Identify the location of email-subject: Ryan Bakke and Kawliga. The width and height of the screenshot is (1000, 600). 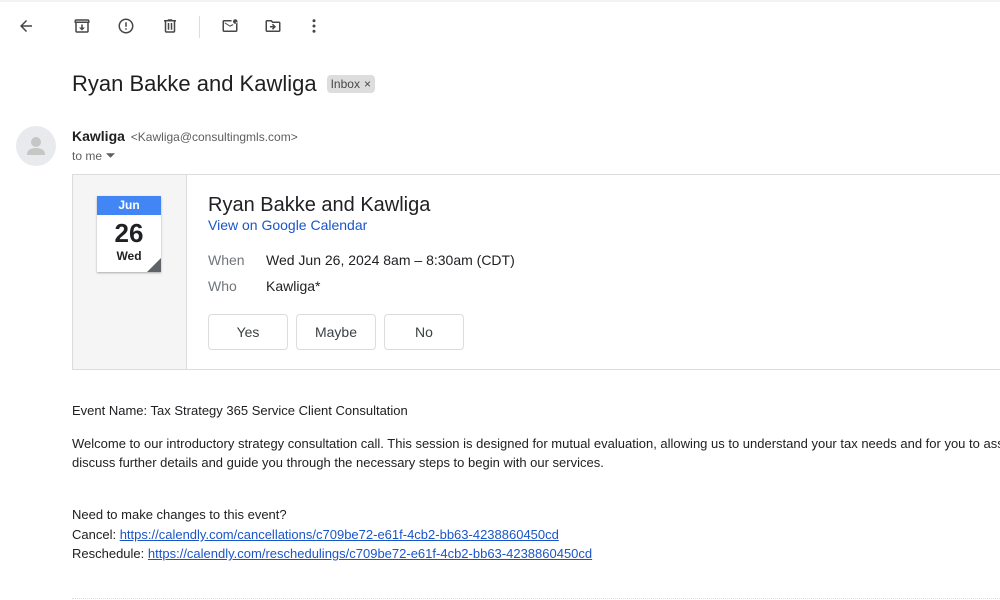
(194, 83).